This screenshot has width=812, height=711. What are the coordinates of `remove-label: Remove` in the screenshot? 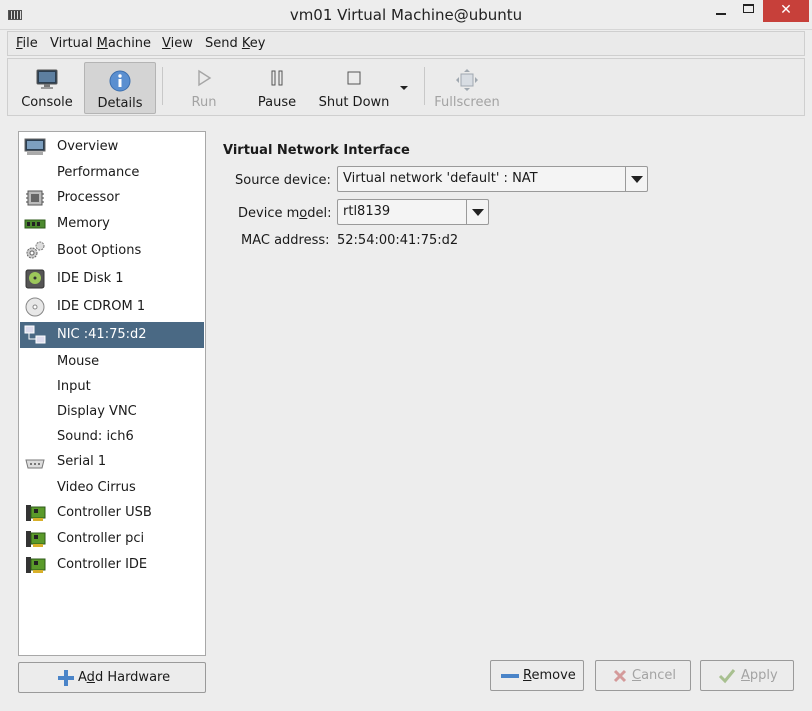 It's located at (549, 675).